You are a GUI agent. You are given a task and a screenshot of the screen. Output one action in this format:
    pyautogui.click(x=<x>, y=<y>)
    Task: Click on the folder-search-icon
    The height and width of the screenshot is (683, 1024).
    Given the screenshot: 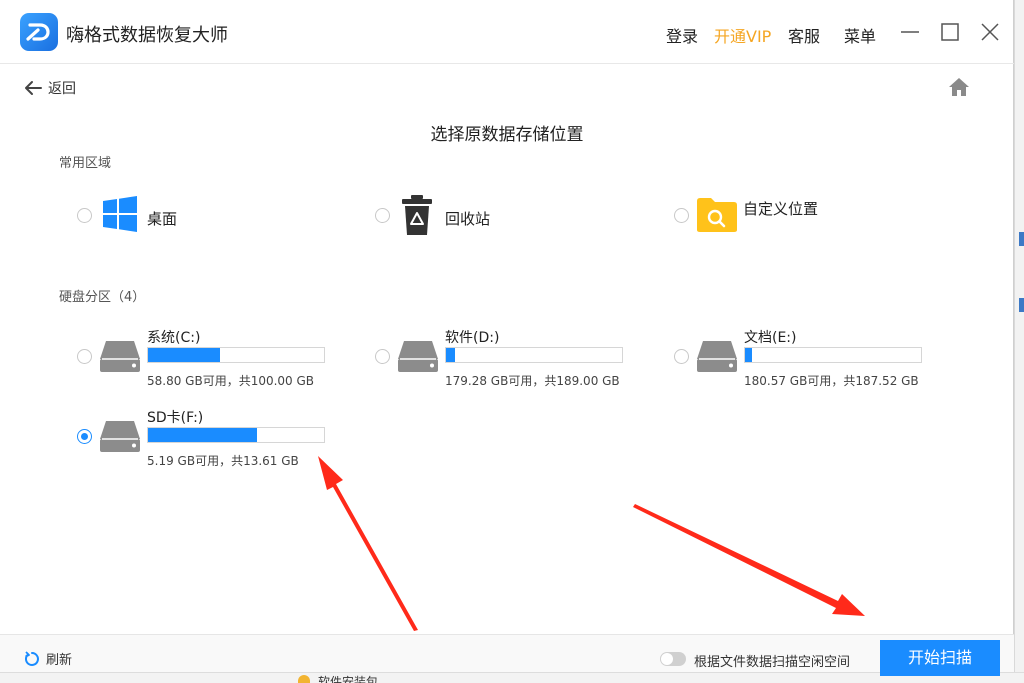 What is the action you would take?
    pyautogui.click(x=717, y=217)
    